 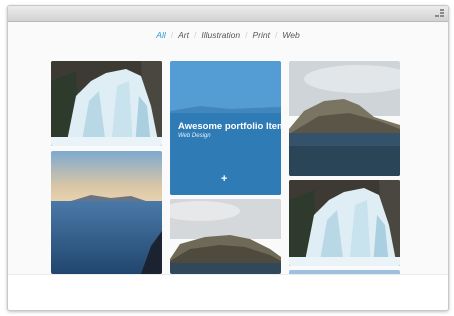 What do you see at coordinates (229, 126) in the screenshot?
I see `portfolio-item-title: Awesome portfolio Item` at bounding box center [229, 126].